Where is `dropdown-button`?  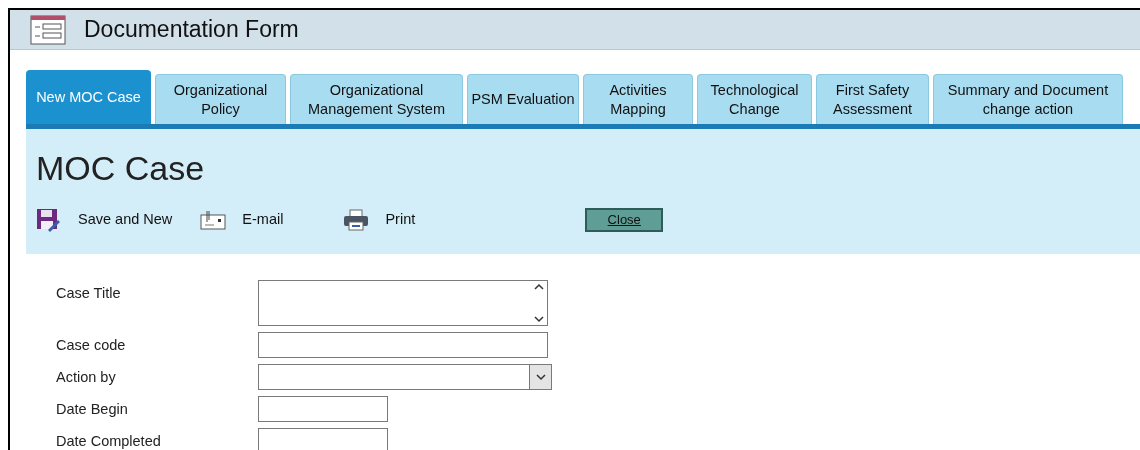
dropdown-button is located at coordinates (540, 377).